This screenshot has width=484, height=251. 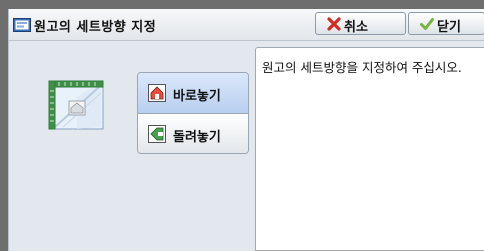 I want to click on instruction-message: 원고의 세트방향을 지정하여 주십시오., so click(x=362, y=67).